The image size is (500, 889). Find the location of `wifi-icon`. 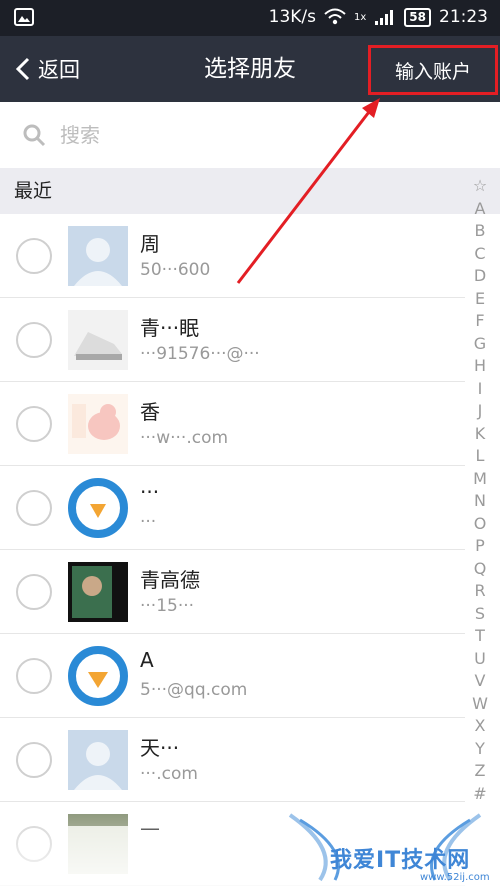

wifi-icon is located at coordinates (335, 16).